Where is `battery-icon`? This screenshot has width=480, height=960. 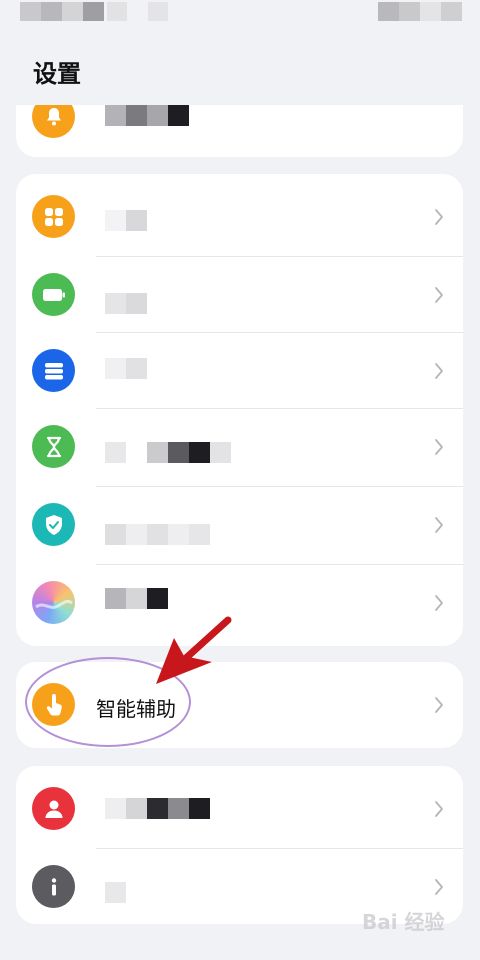 battery-icon is located at coordinates (53, 294).